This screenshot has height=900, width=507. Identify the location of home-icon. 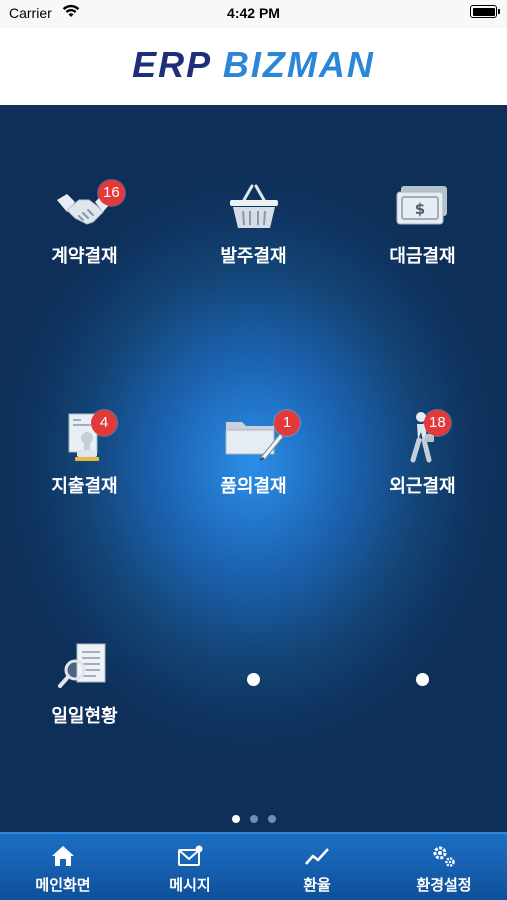
(63, 856).